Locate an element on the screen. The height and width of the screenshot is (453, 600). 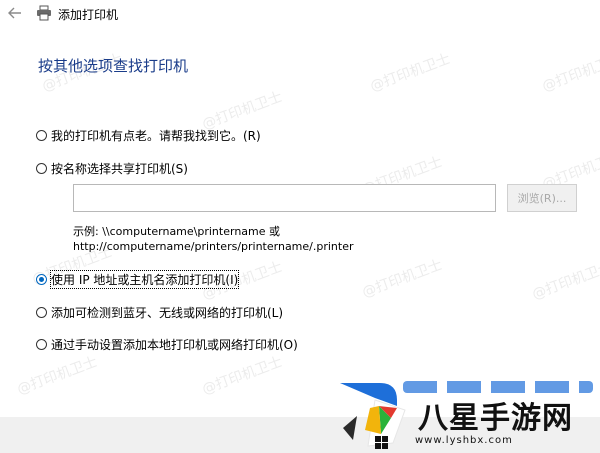
page-heading: 按其他选项查找打印机 is located at coordinates (113, 66).